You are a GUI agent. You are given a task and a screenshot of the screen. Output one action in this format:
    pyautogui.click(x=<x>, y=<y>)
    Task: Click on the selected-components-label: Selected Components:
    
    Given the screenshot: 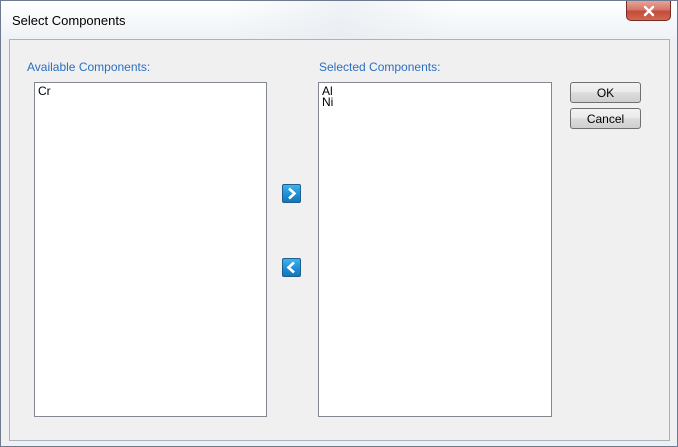 What is the action you would take?
    pyautogui.click(x=380, y=67)
    